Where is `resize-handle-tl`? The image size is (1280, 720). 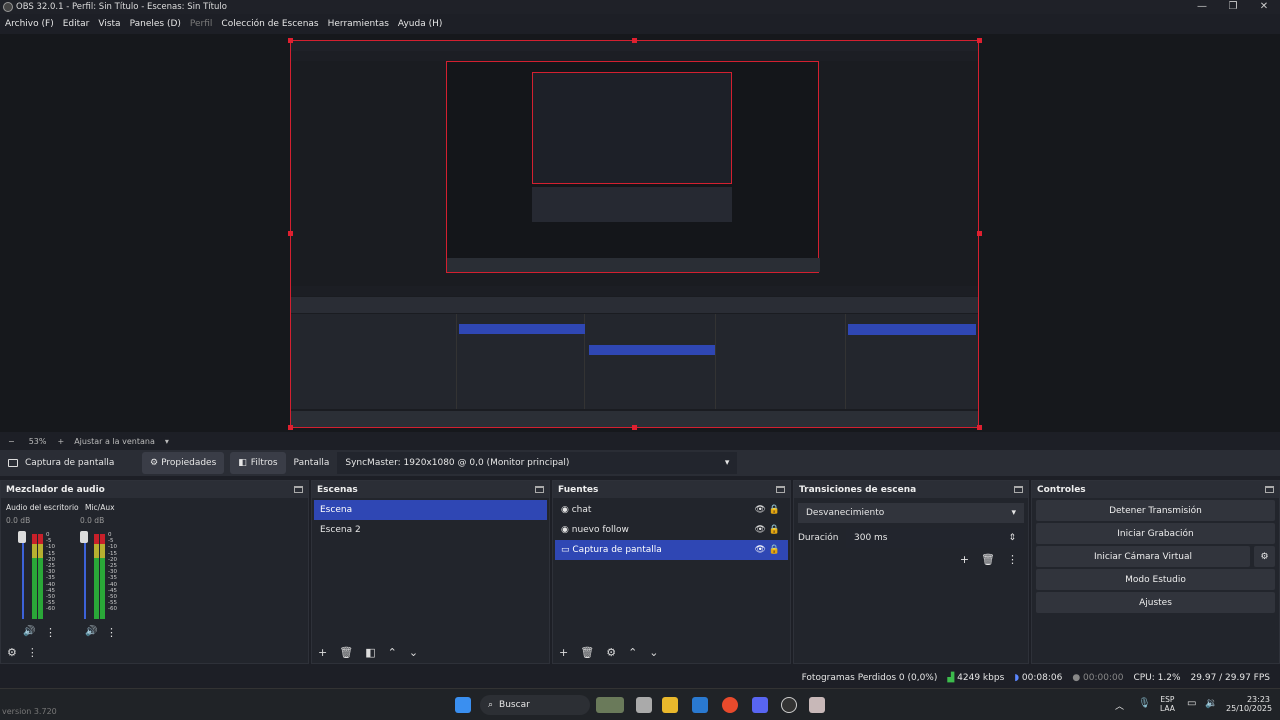 resize-handle-tl is located at coordinates (290, 40).